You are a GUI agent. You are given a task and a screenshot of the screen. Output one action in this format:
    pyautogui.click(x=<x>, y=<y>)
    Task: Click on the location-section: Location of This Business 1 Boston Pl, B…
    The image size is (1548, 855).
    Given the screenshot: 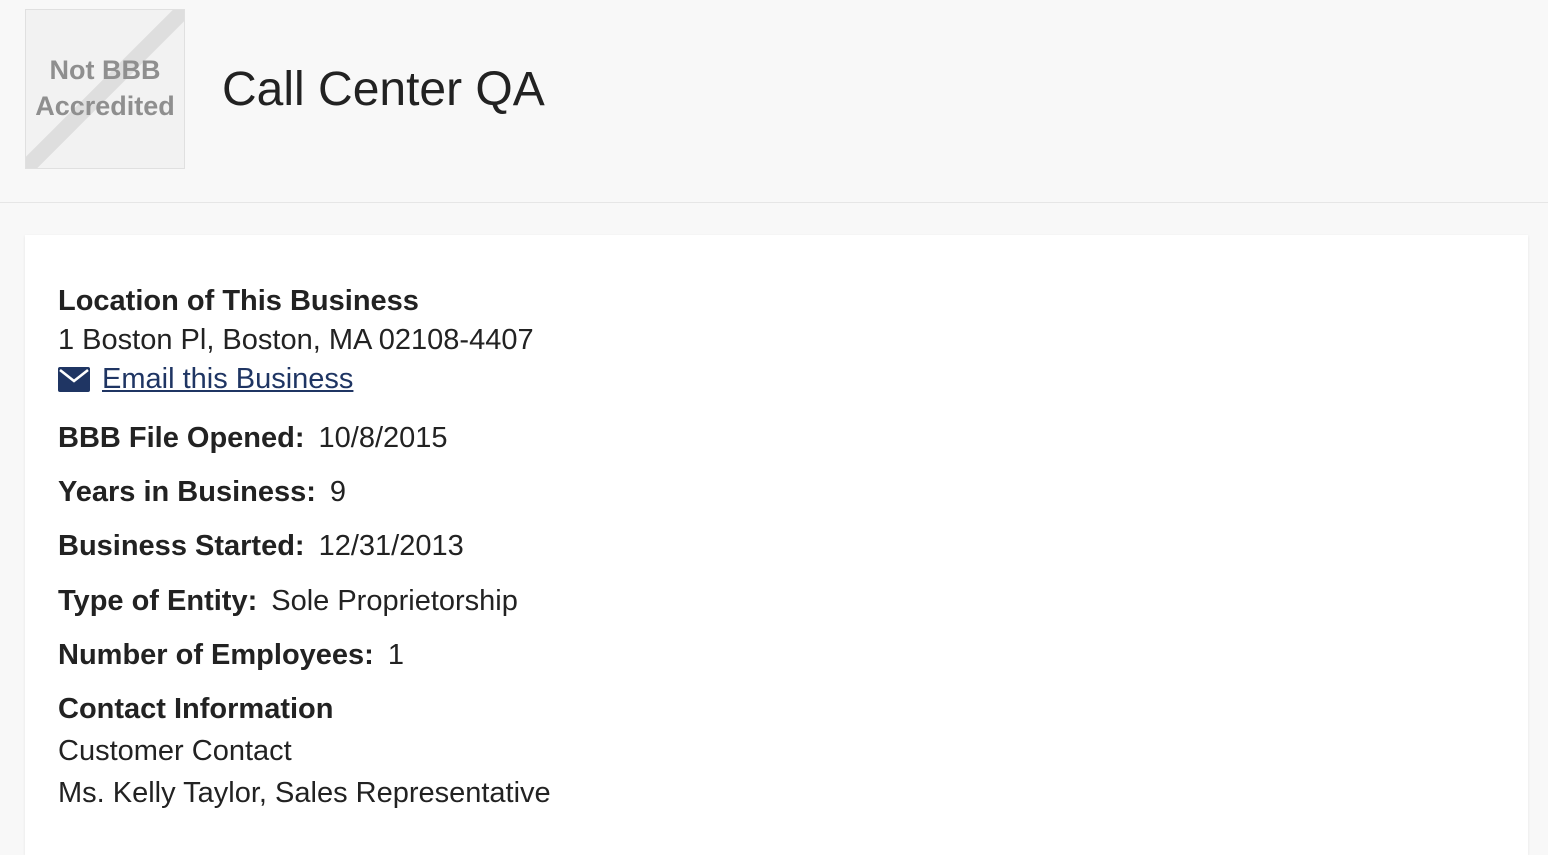 What is the action you would take?
    pyautogui.click(x=296, y=340)
    